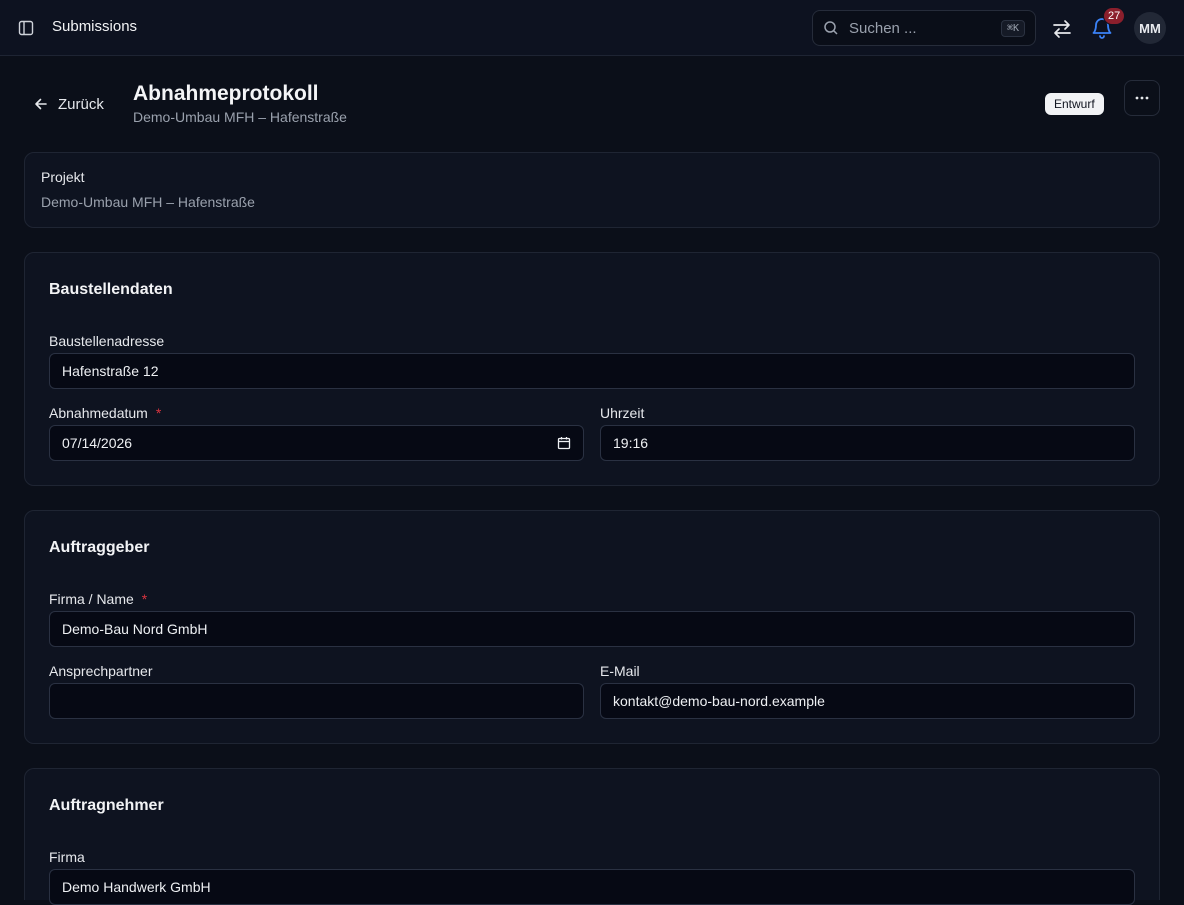  I want to click on contact-input, so click(316, 701).